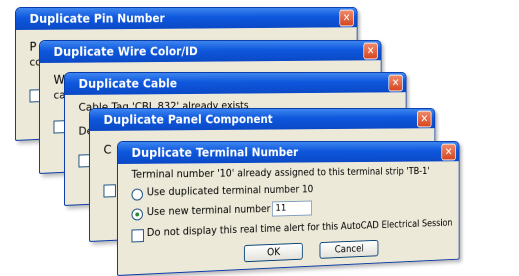 Image resolution: width=519 pixels, height=276 pixels. I want to click on dialog-title-bar: Duplicate Wire Color/ID ✕, so click(210, 51).